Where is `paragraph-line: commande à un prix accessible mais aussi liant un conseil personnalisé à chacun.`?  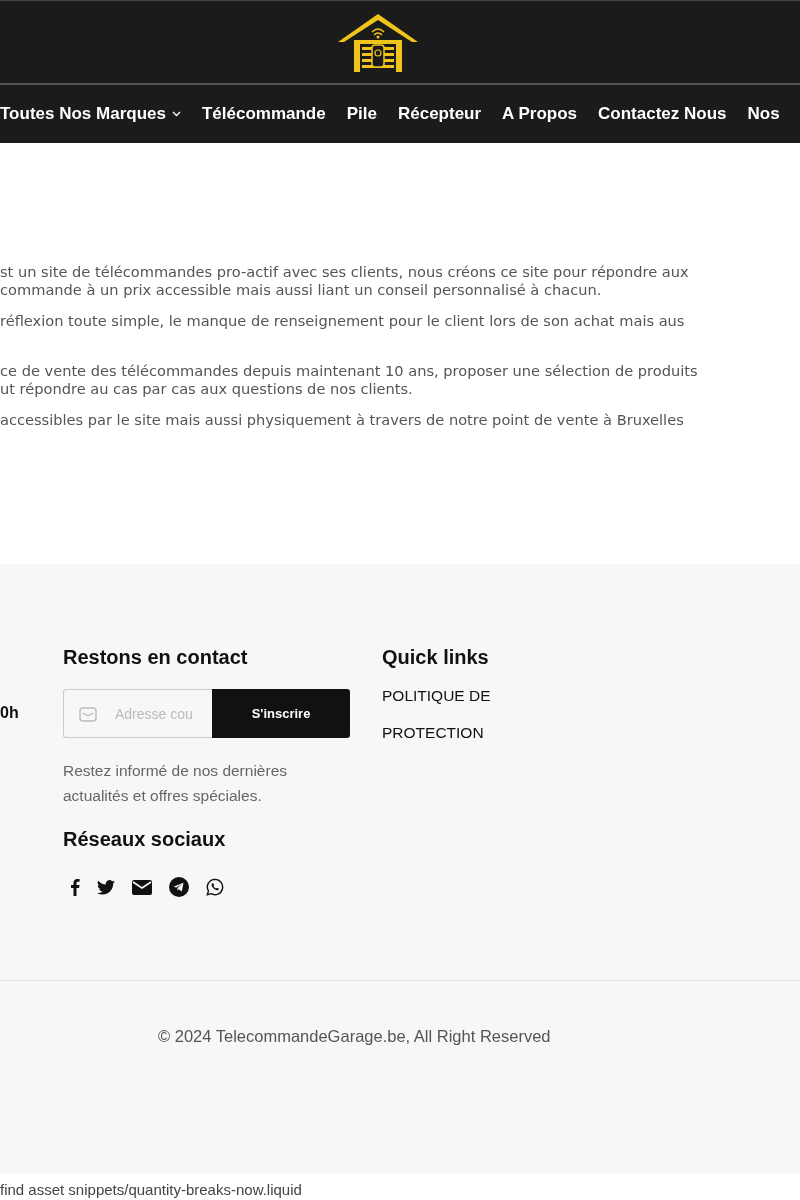
paragraph-line: commande à un prix accessible mais aussi liant un conseil personnalisé à chacun. is located at coordinates (301, 290).